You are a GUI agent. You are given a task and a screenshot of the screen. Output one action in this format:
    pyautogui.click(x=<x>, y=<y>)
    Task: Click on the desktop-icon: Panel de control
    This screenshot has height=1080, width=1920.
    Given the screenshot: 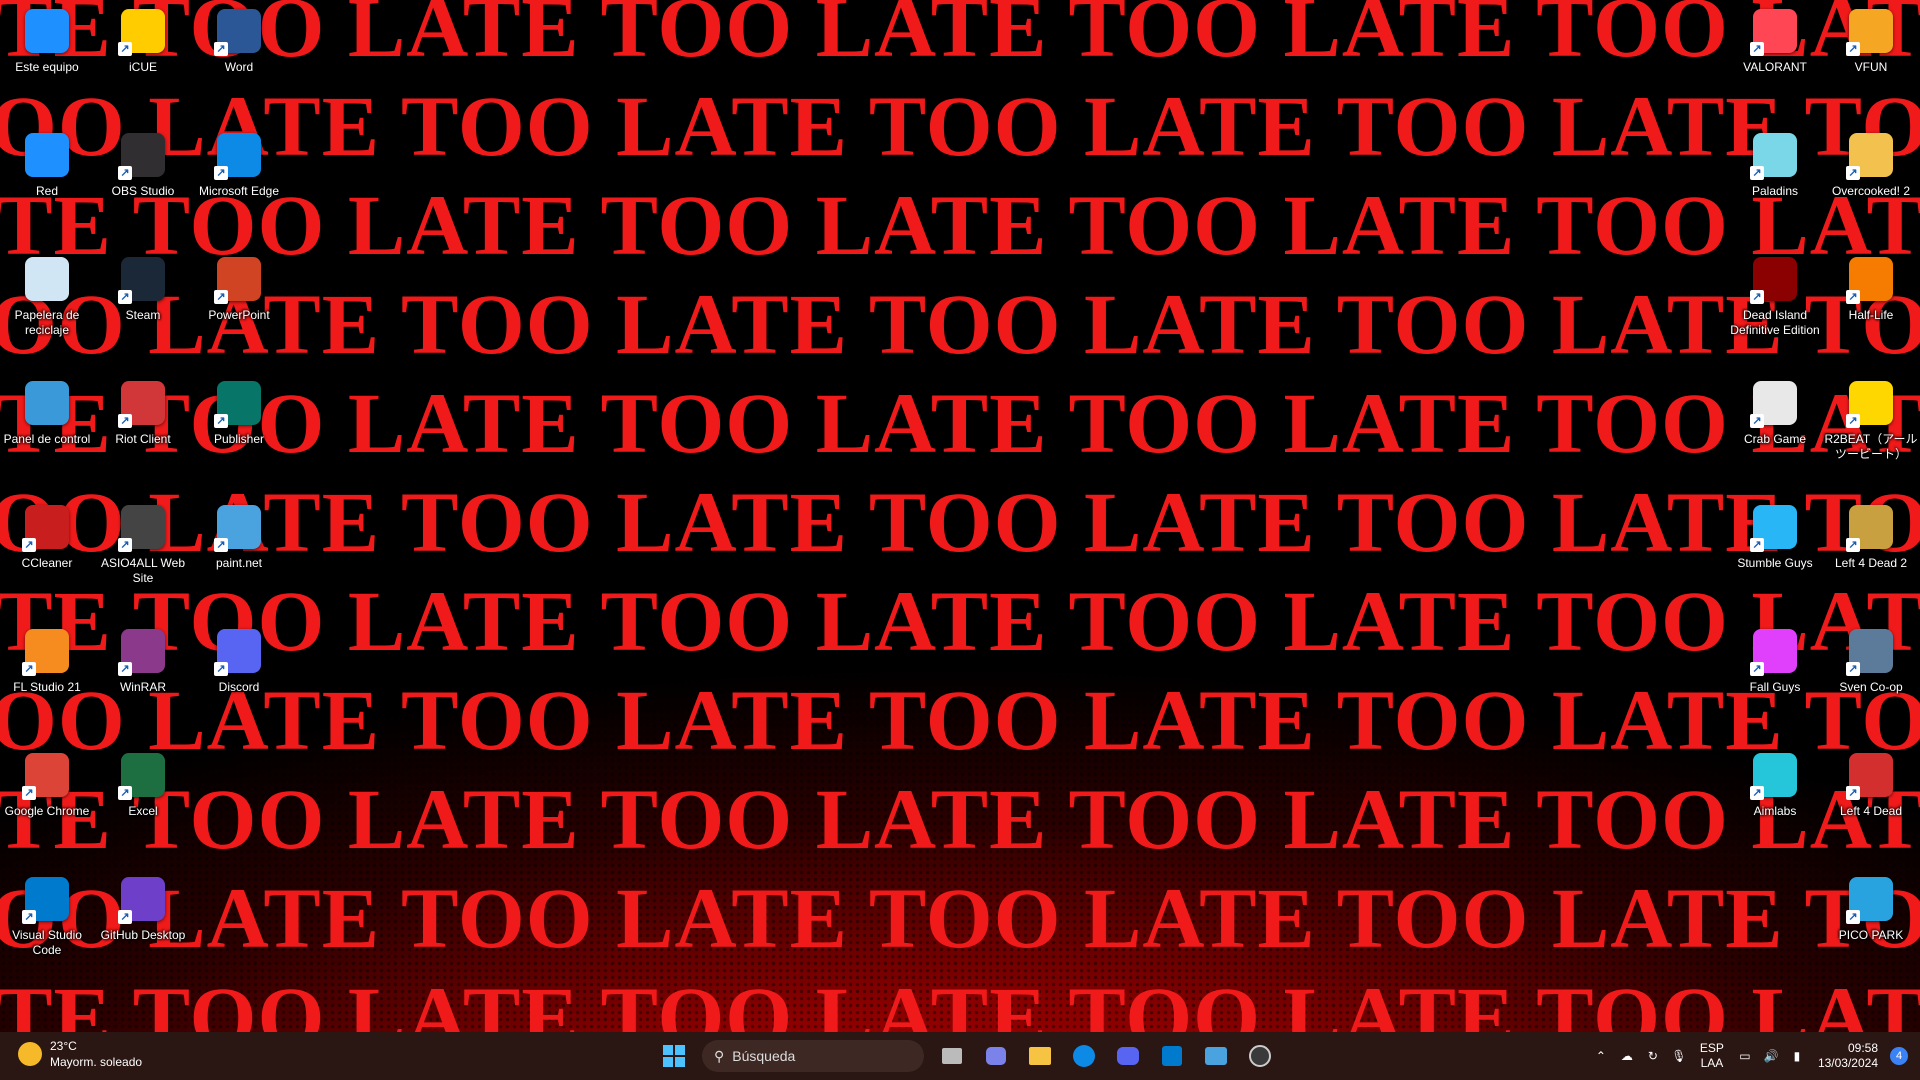 What is the action you would take?
    pyautogui.click(x=47, y=412)
    